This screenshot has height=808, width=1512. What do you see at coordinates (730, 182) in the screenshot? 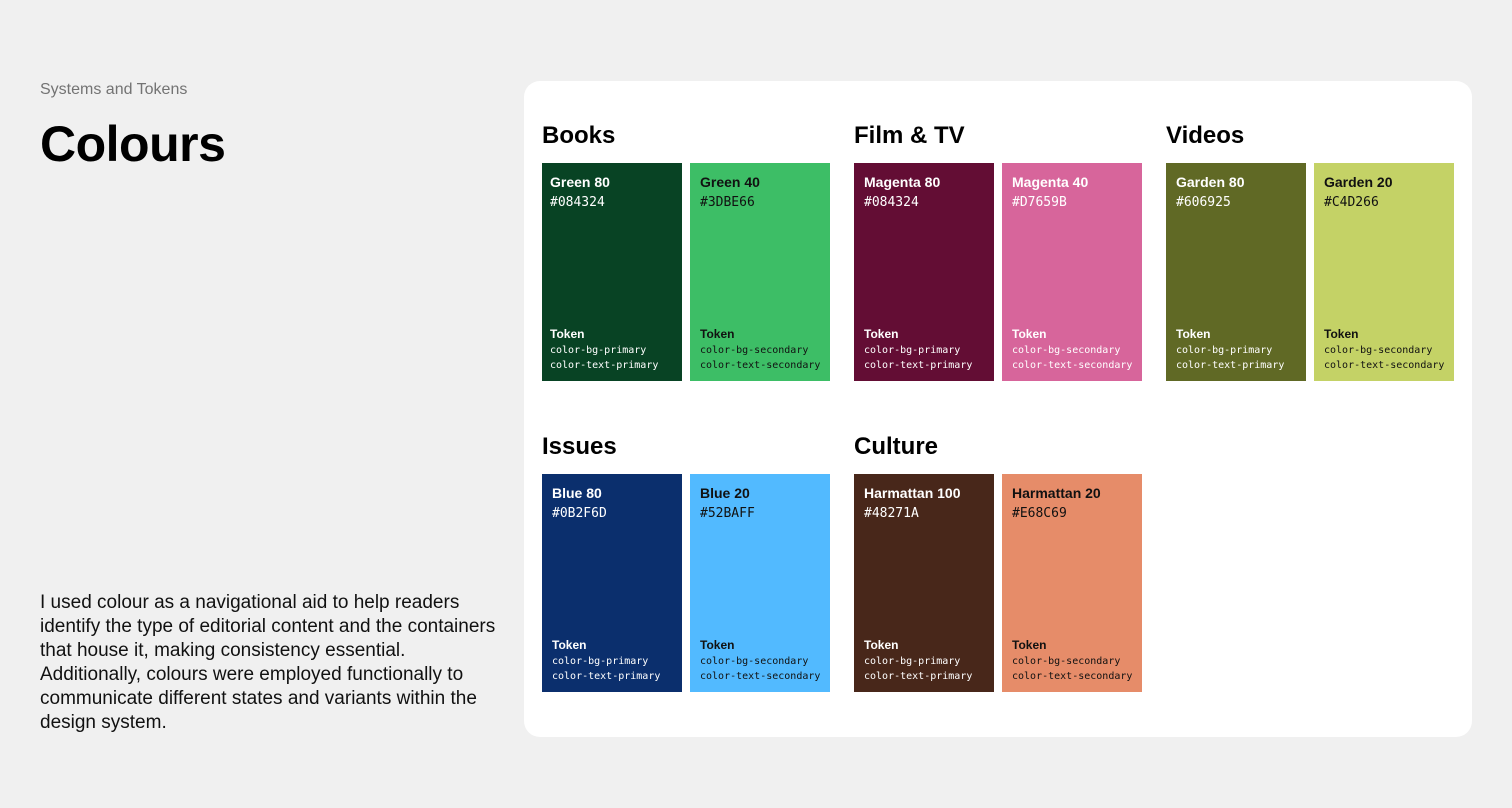
I see `swatch-name: Green 40` at bounding box center [730, 182].